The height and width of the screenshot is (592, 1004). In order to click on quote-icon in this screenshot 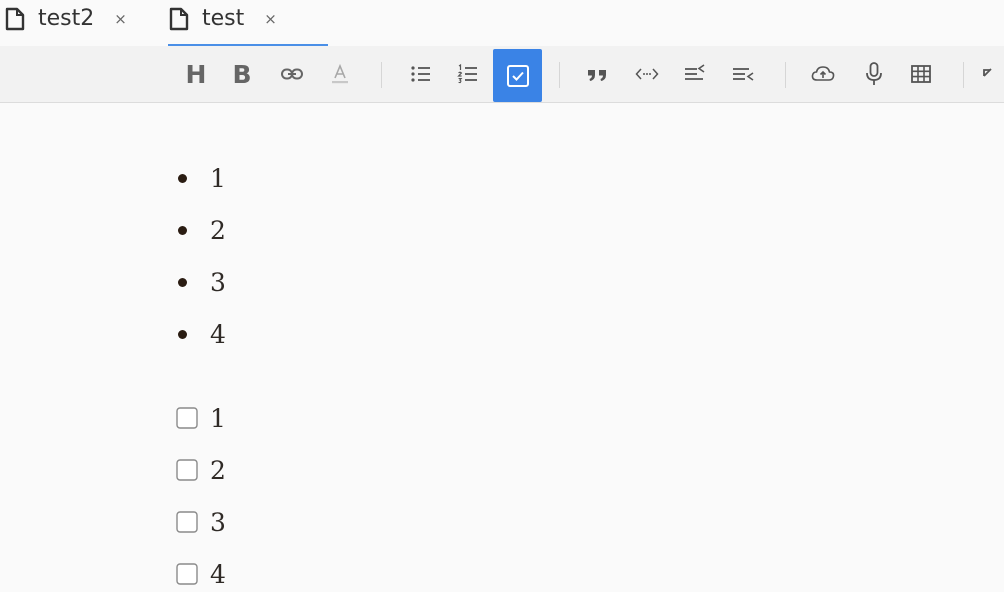, I will do `click(597, 75)`.